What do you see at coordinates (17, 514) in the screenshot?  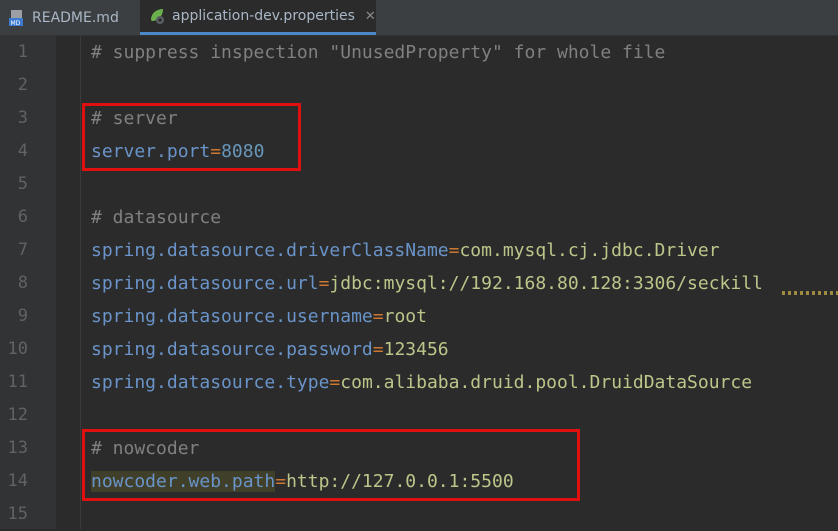 I see `line-number: 15` at bounding box center [17, 514].